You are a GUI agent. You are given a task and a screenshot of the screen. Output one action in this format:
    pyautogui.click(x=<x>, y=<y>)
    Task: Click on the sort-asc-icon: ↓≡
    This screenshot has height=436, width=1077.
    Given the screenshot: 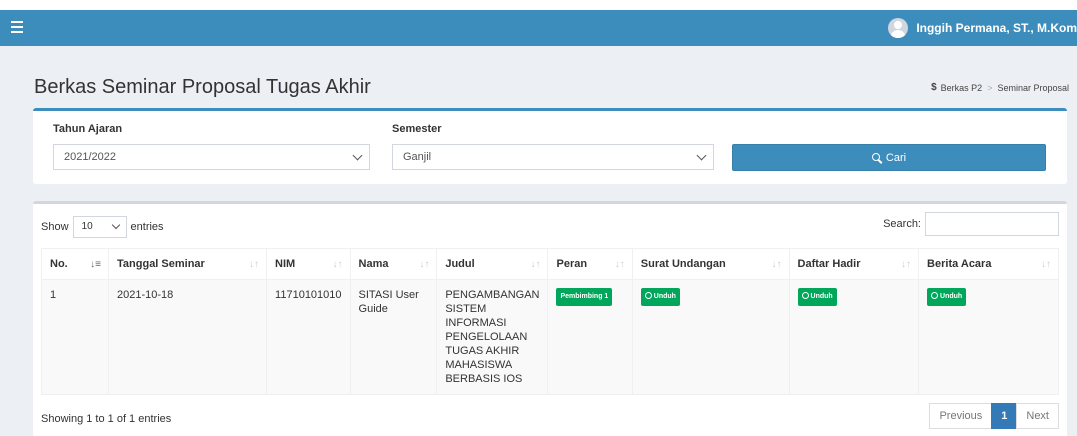 What is the action you would take?
    pyautogui.click(x=96, y=264)
    